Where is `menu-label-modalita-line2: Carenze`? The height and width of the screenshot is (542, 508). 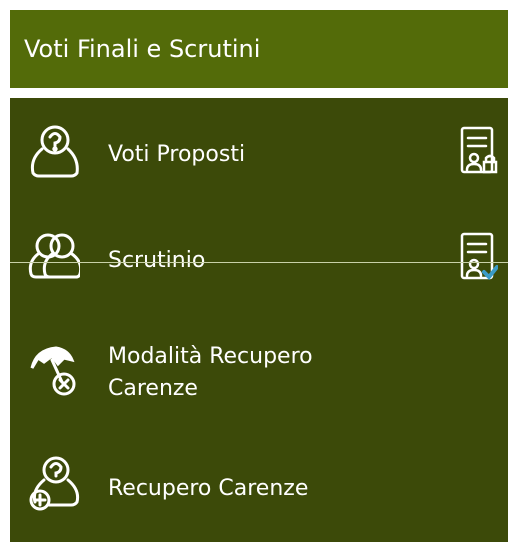
menu-label-modalita-line2: Carenze is located at coordinates (153, 388).